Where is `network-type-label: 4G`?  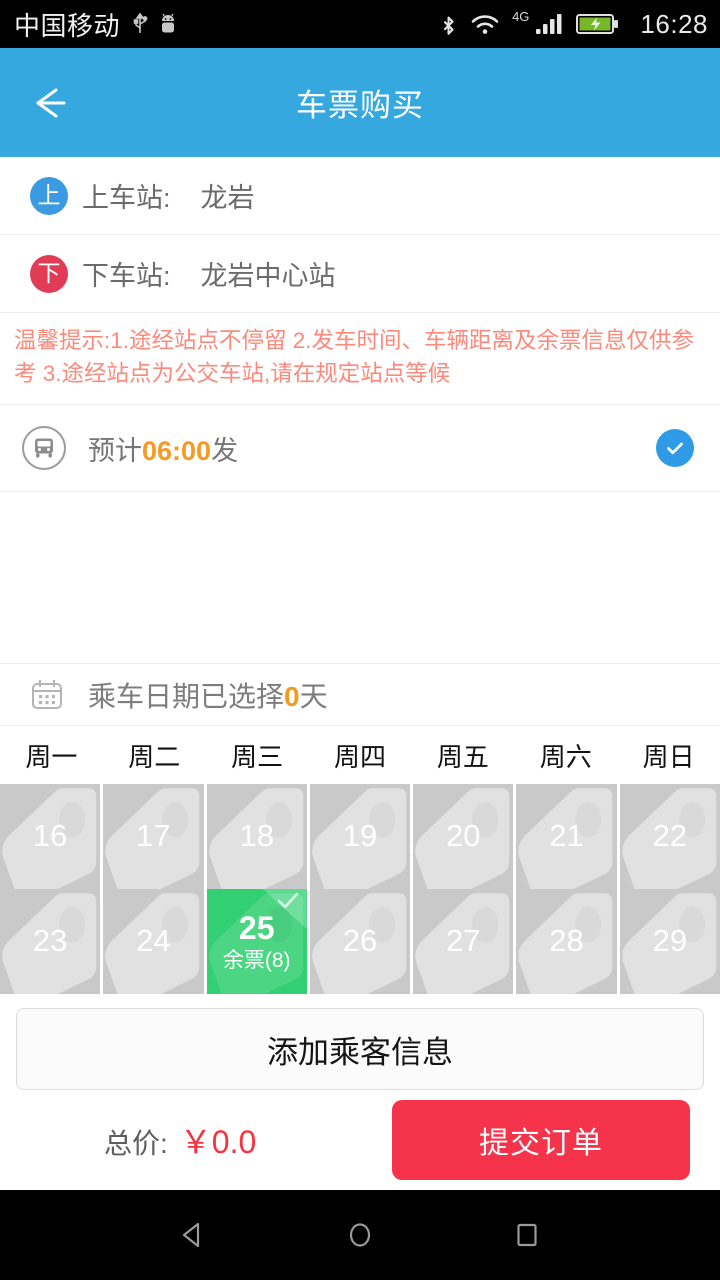 network-type-label: 4G is located at coordinates (521, 16).